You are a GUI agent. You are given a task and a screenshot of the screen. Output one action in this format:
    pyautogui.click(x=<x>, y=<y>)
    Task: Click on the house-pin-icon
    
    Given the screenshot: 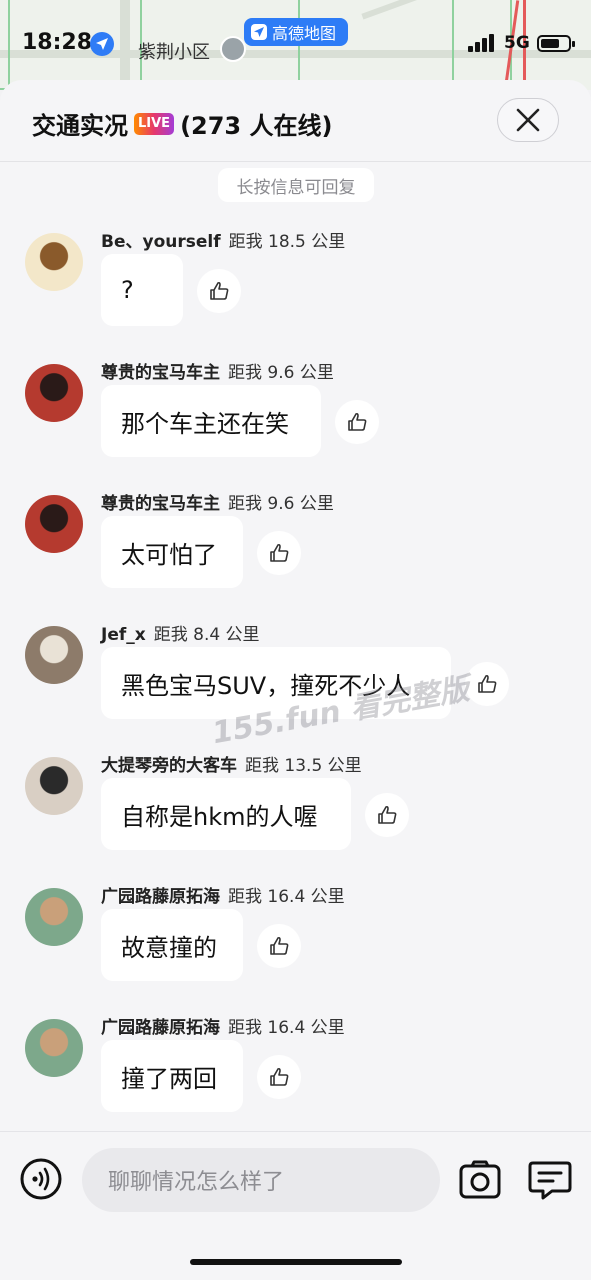 What is the action you would take?
    pyautogui.click(x=233, y=49)
    